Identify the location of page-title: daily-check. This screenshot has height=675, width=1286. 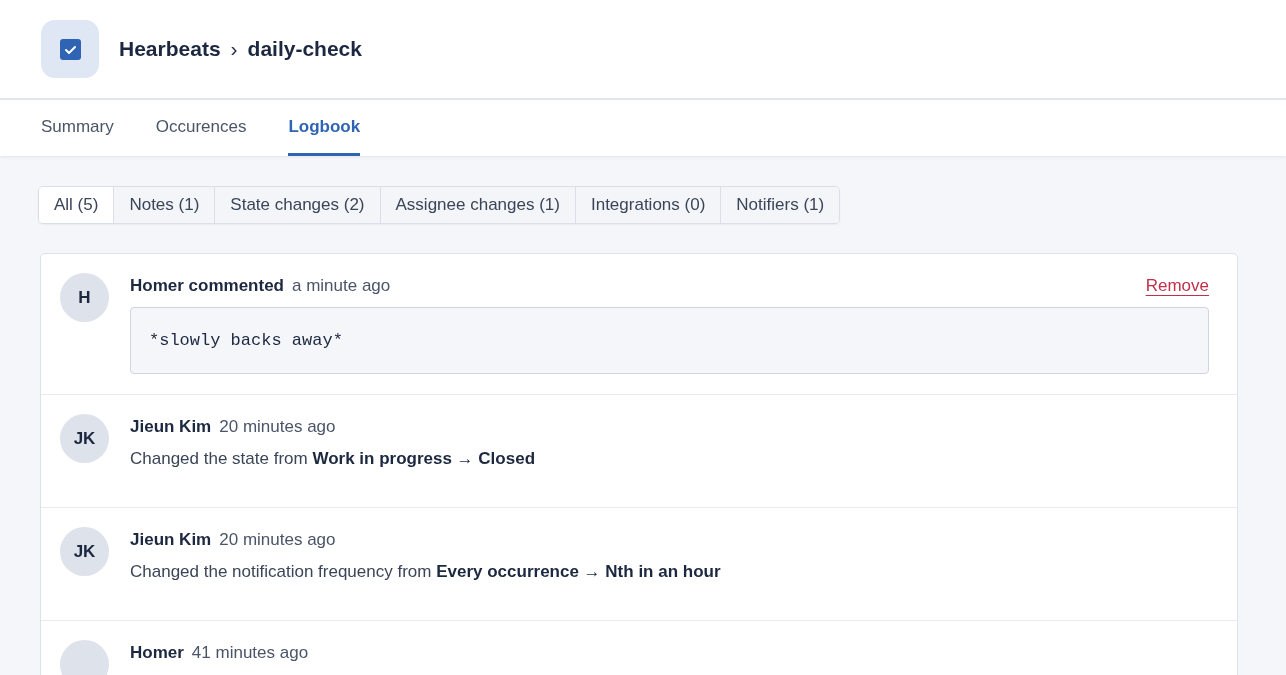
(304, 49).